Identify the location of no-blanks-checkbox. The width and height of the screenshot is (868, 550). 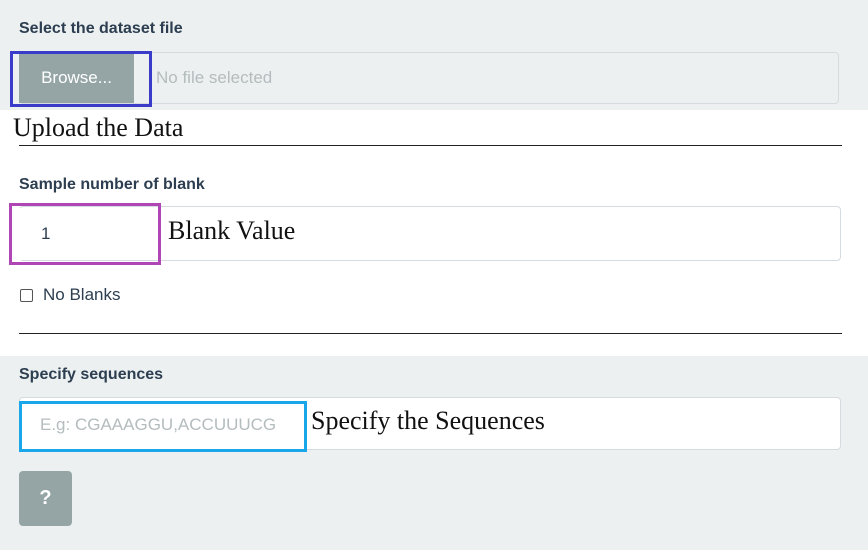
(26, 295).